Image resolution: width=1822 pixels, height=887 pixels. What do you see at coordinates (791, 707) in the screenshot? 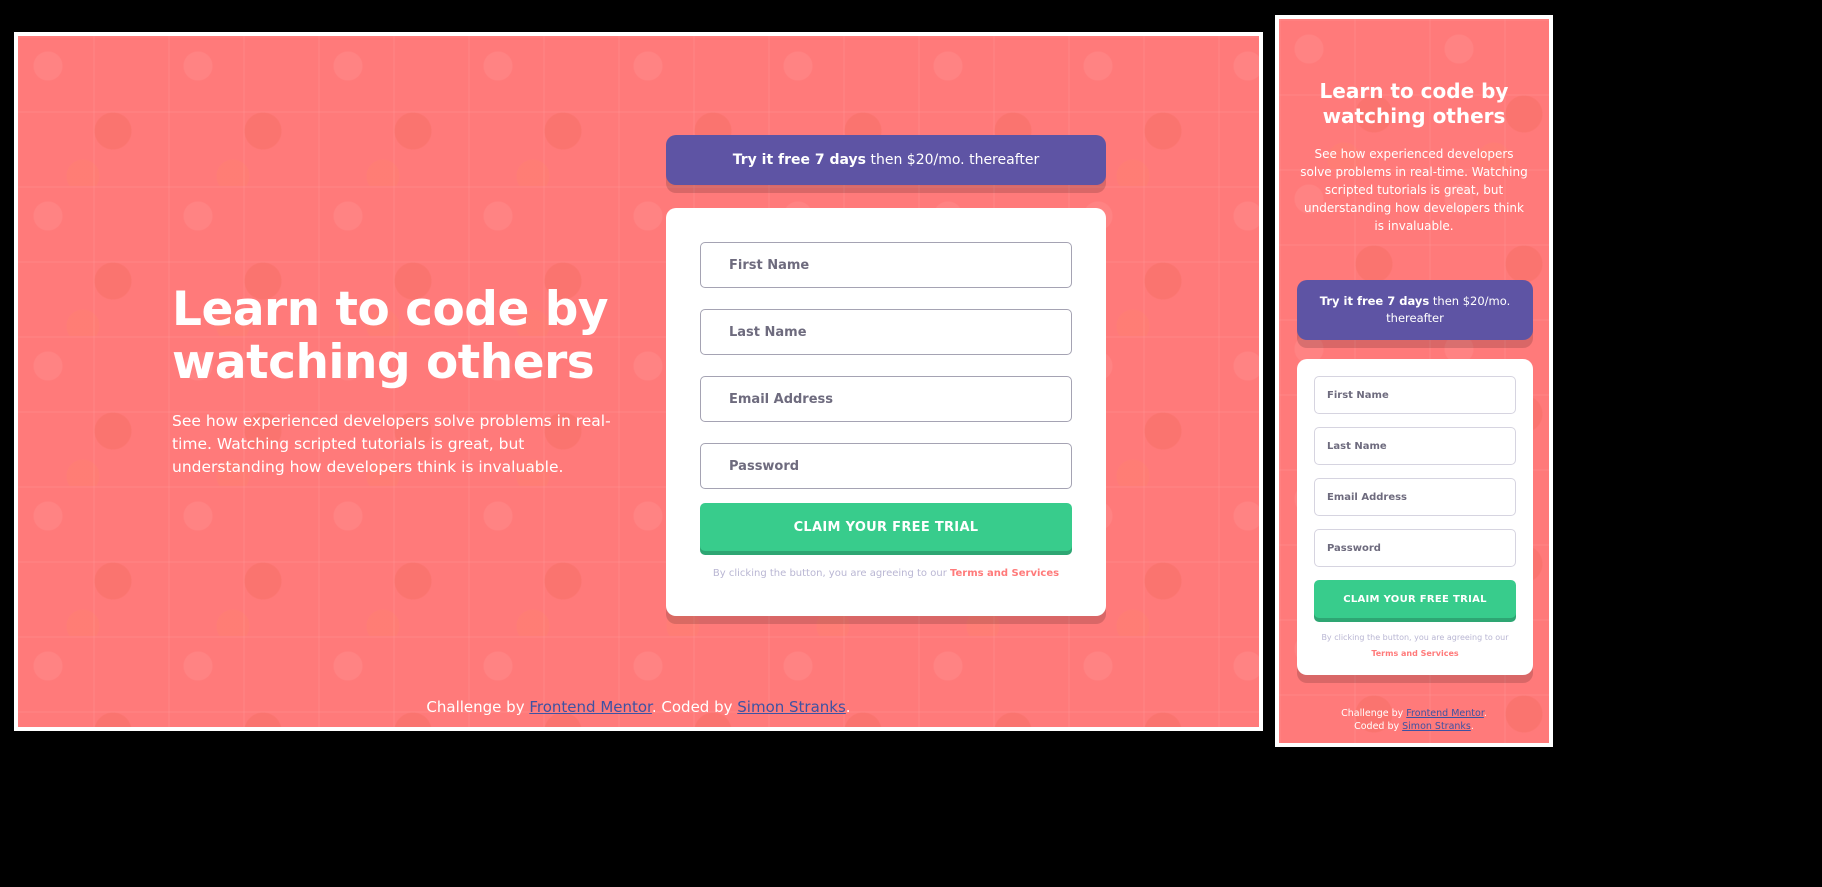
I see `author-link: Simon Stranks` at bounding box center [791, 707].